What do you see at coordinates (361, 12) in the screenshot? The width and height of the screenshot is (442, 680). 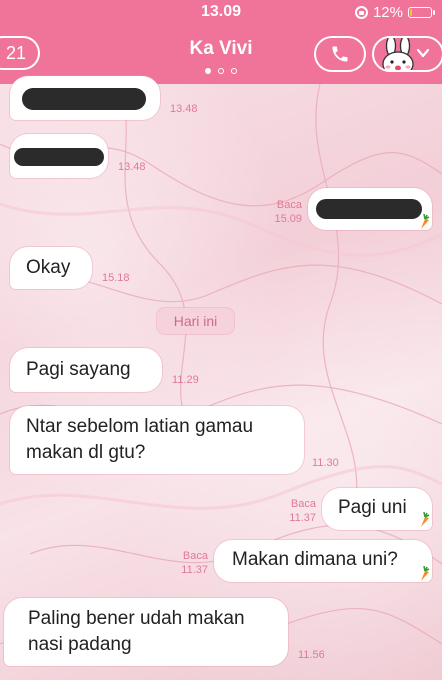 I see `rotation-lock-icon` at bounding box center [361, 12].